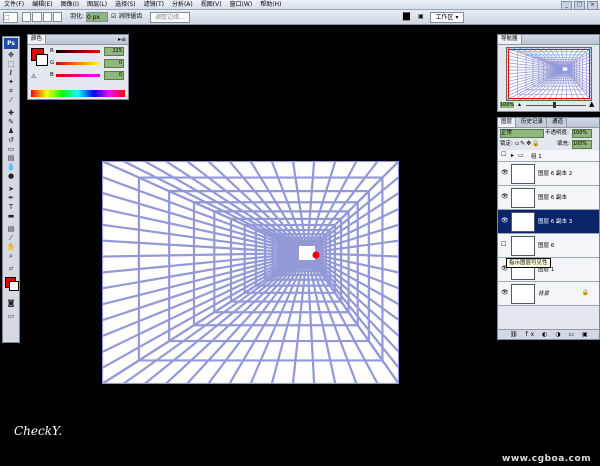 This screenshot has height=466, width=600. Describe the element at coordinates (11, 216) in the screenshot. I see `shape-tool-icon: ▬` at that location.